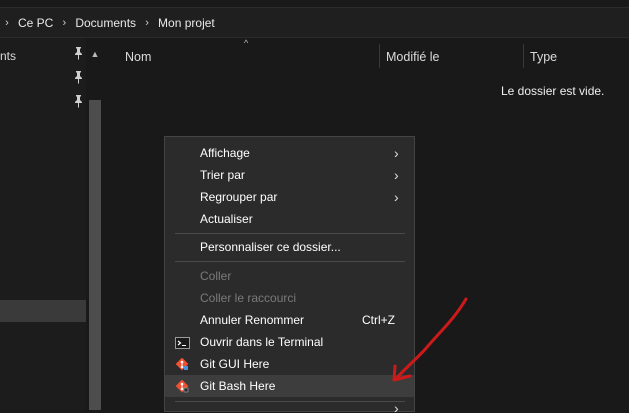 The height and width of the screenshot is (413, 629). What do you see at coordinates (216, 276) in the screenshot?
I see `menu-item-label: Coller` at bounding box center [216, 276].